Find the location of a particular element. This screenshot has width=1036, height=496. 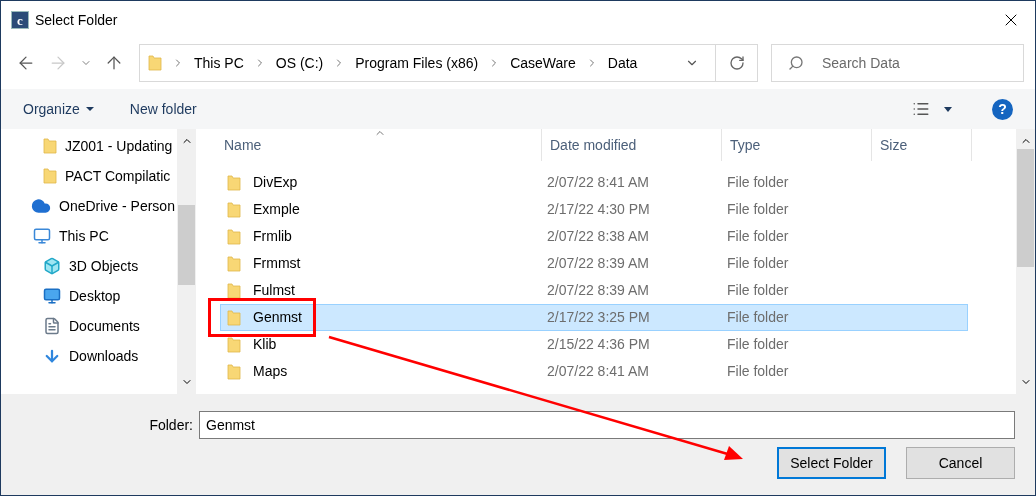

file-row: Frmlib 2/07/22 8:38 AM File folder is located at coordinates (594, 236).